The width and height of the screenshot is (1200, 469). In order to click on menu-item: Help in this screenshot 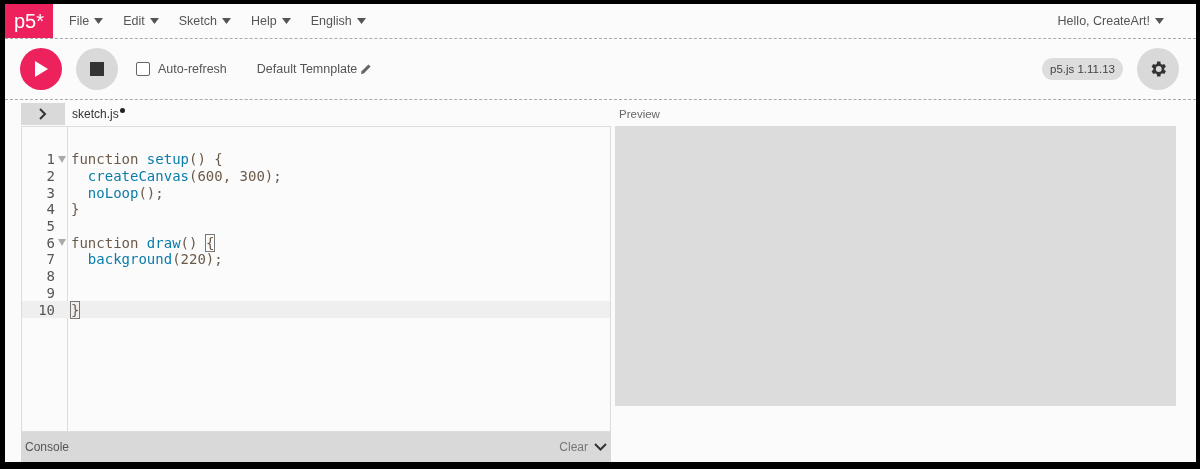, I will do `click(270, 21)`.